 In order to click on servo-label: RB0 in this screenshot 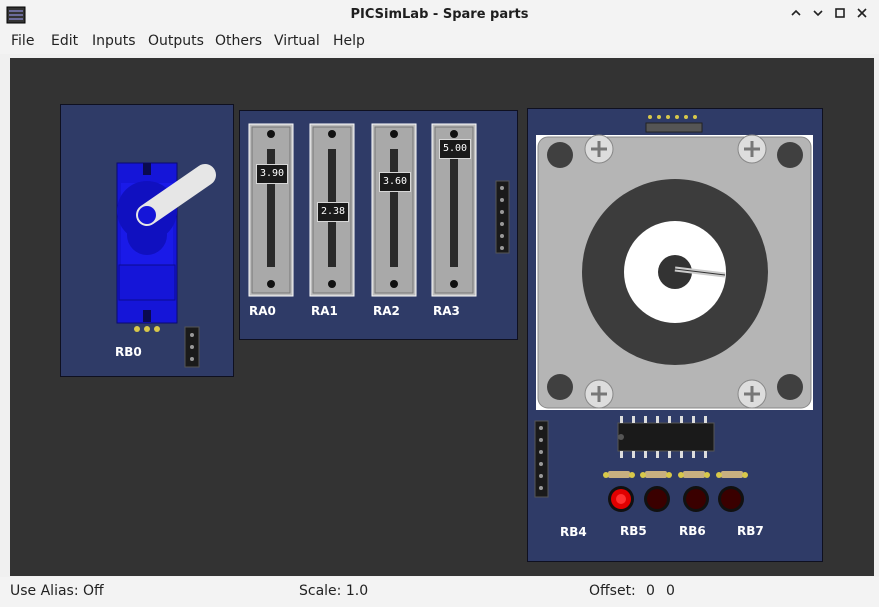, I will do `click(128, 352)`.